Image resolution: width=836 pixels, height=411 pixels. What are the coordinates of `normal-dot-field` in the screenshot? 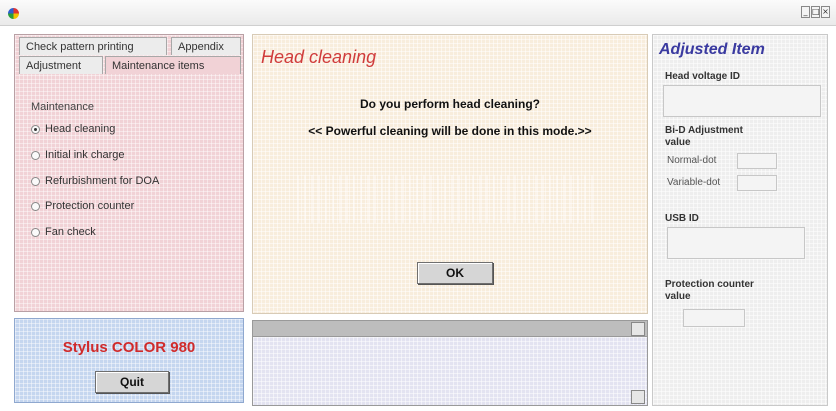 It's located at (757, 161).